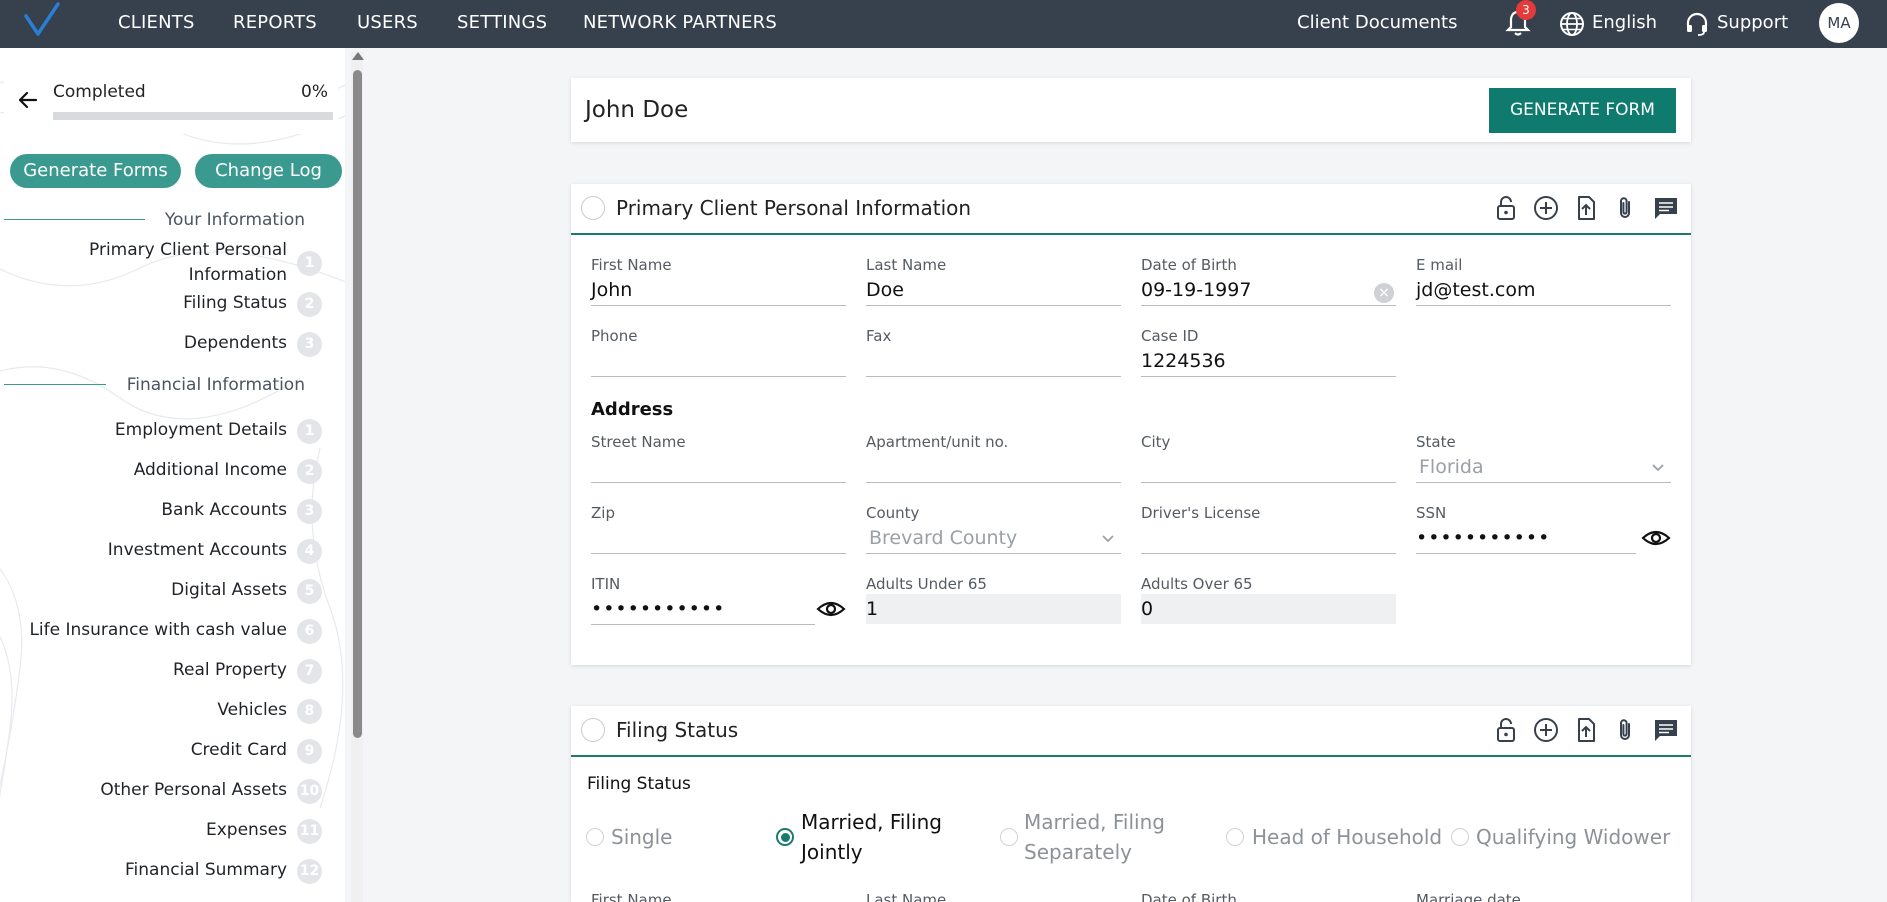  What do you see at coordinates (235, 343) in the screenshot?
I see `sidebar-item-dependents: Dependents` at bounding box center [235, 343].